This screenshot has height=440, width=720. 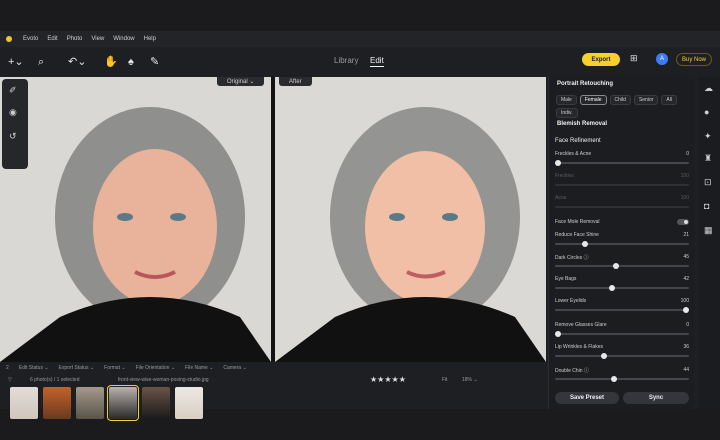 I want to click on chip-child: Child, so click(x=620, y=100).